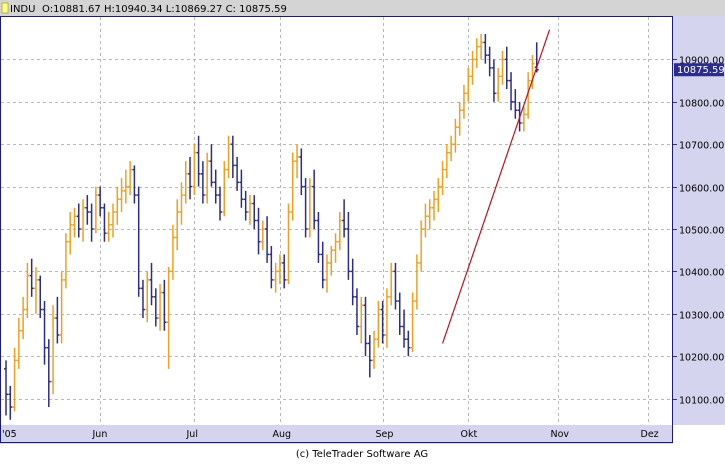 This screenshot has width=725, height=464. I want to click on y-tick-label: 10600.00, so click(701, 189).